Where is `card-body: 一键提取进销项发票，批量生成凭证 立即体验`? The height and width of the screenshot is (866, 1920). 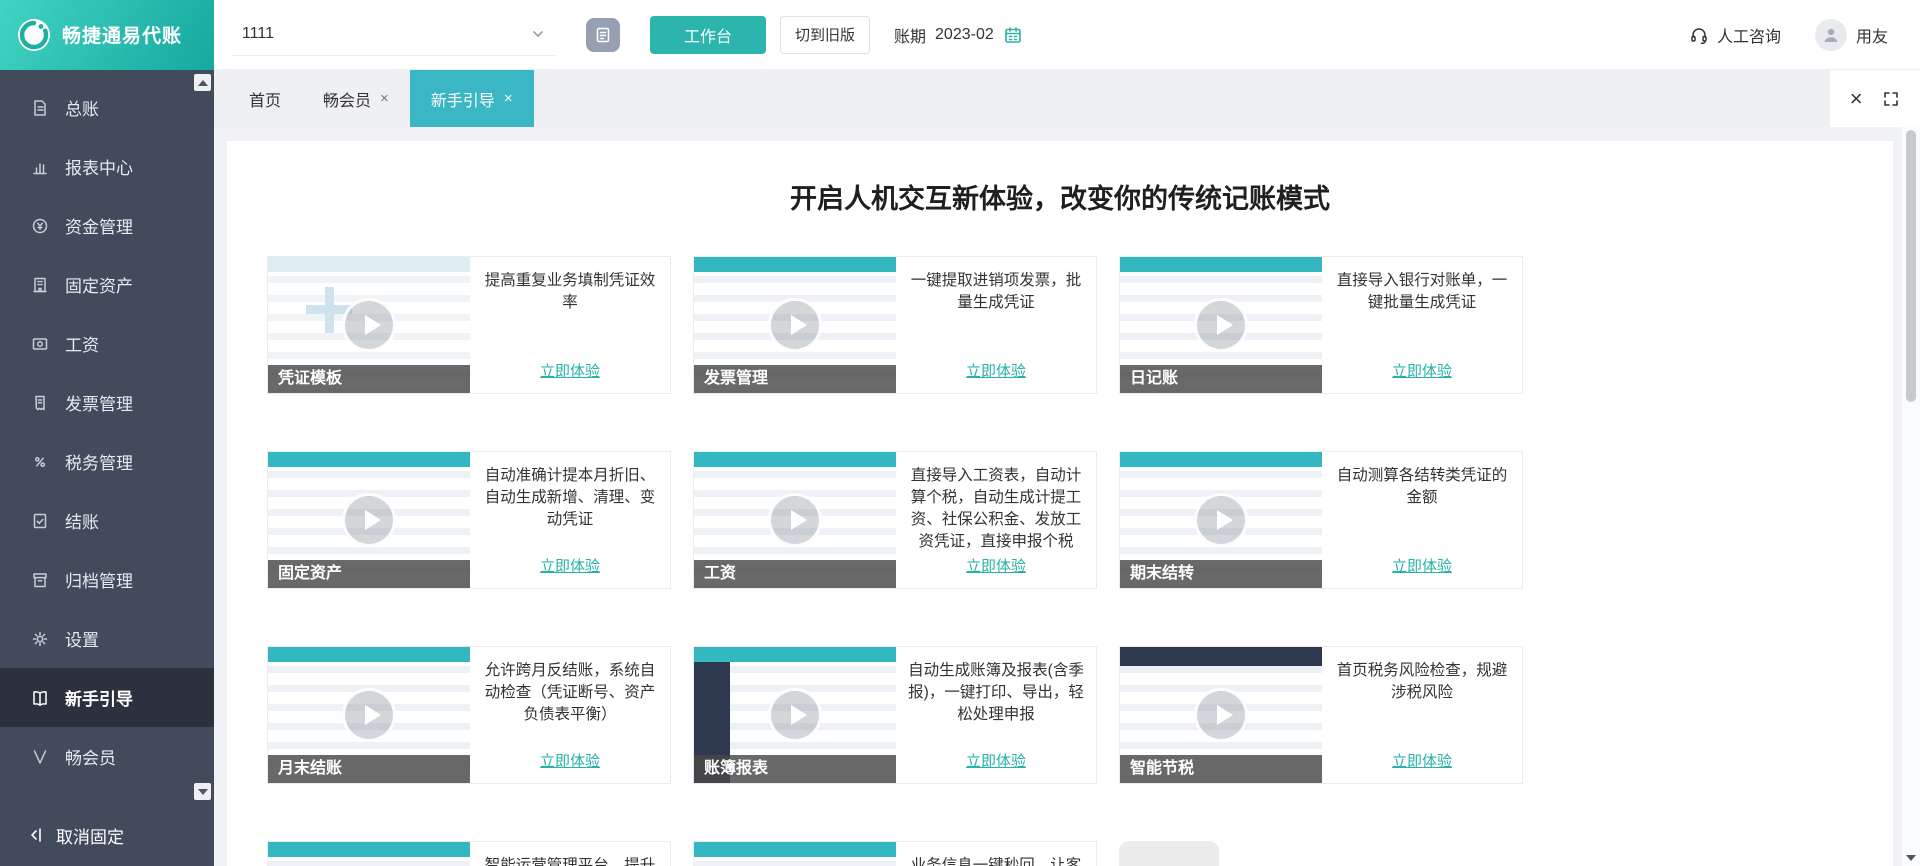
card-body: 一键提取进销项发票，批量生成凭证 立即体验 is located at coordinates (996, 325).